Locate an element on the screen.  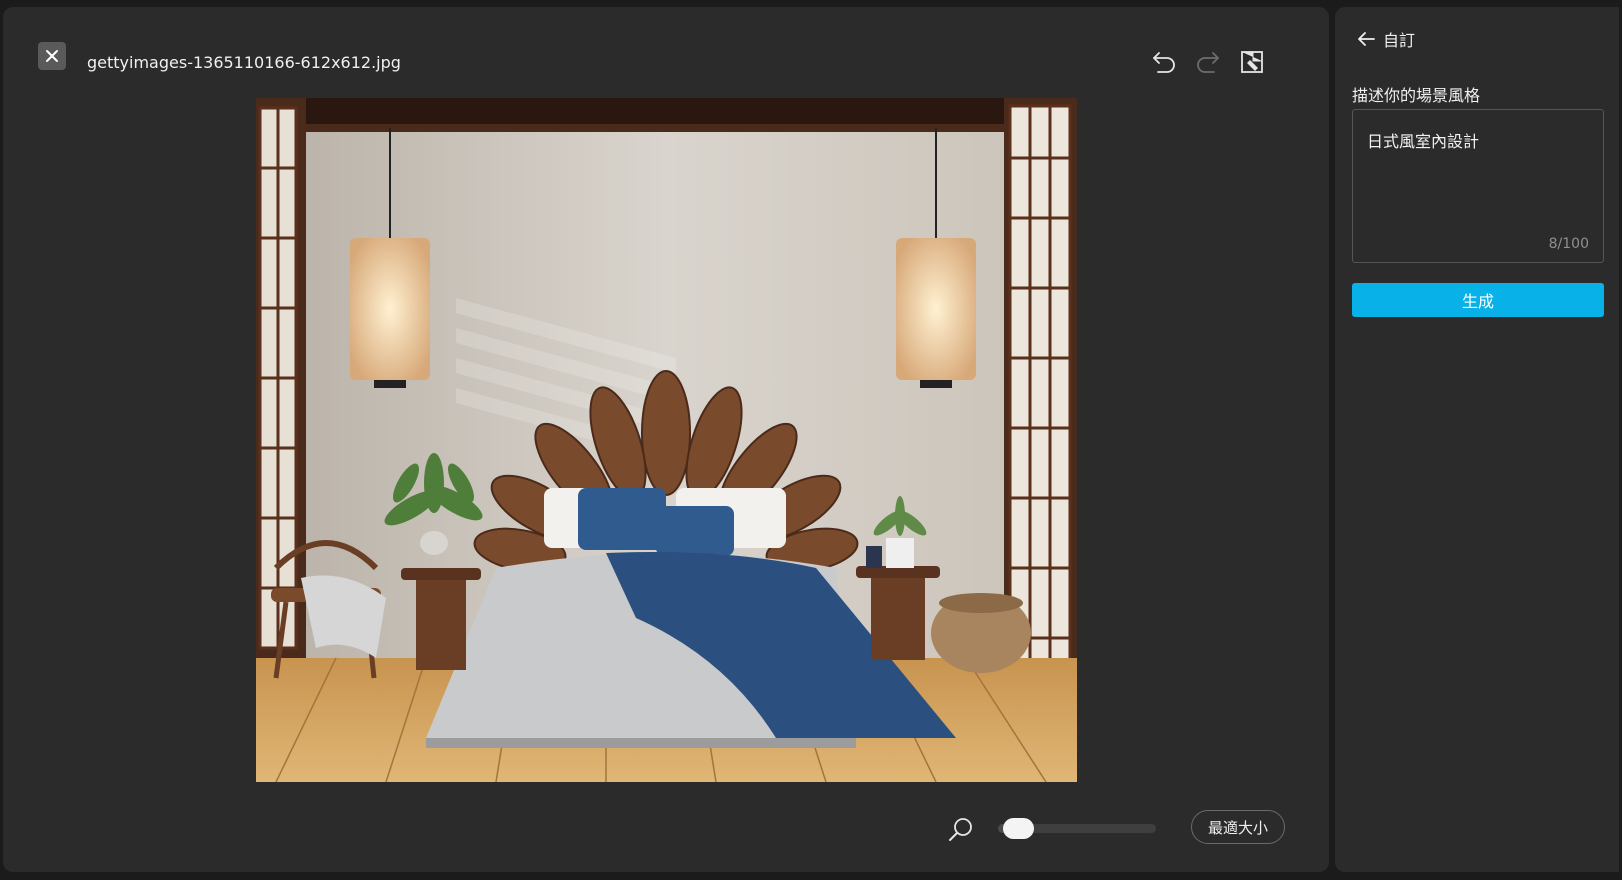
zoom-icon is located at coordinates (961, 829).